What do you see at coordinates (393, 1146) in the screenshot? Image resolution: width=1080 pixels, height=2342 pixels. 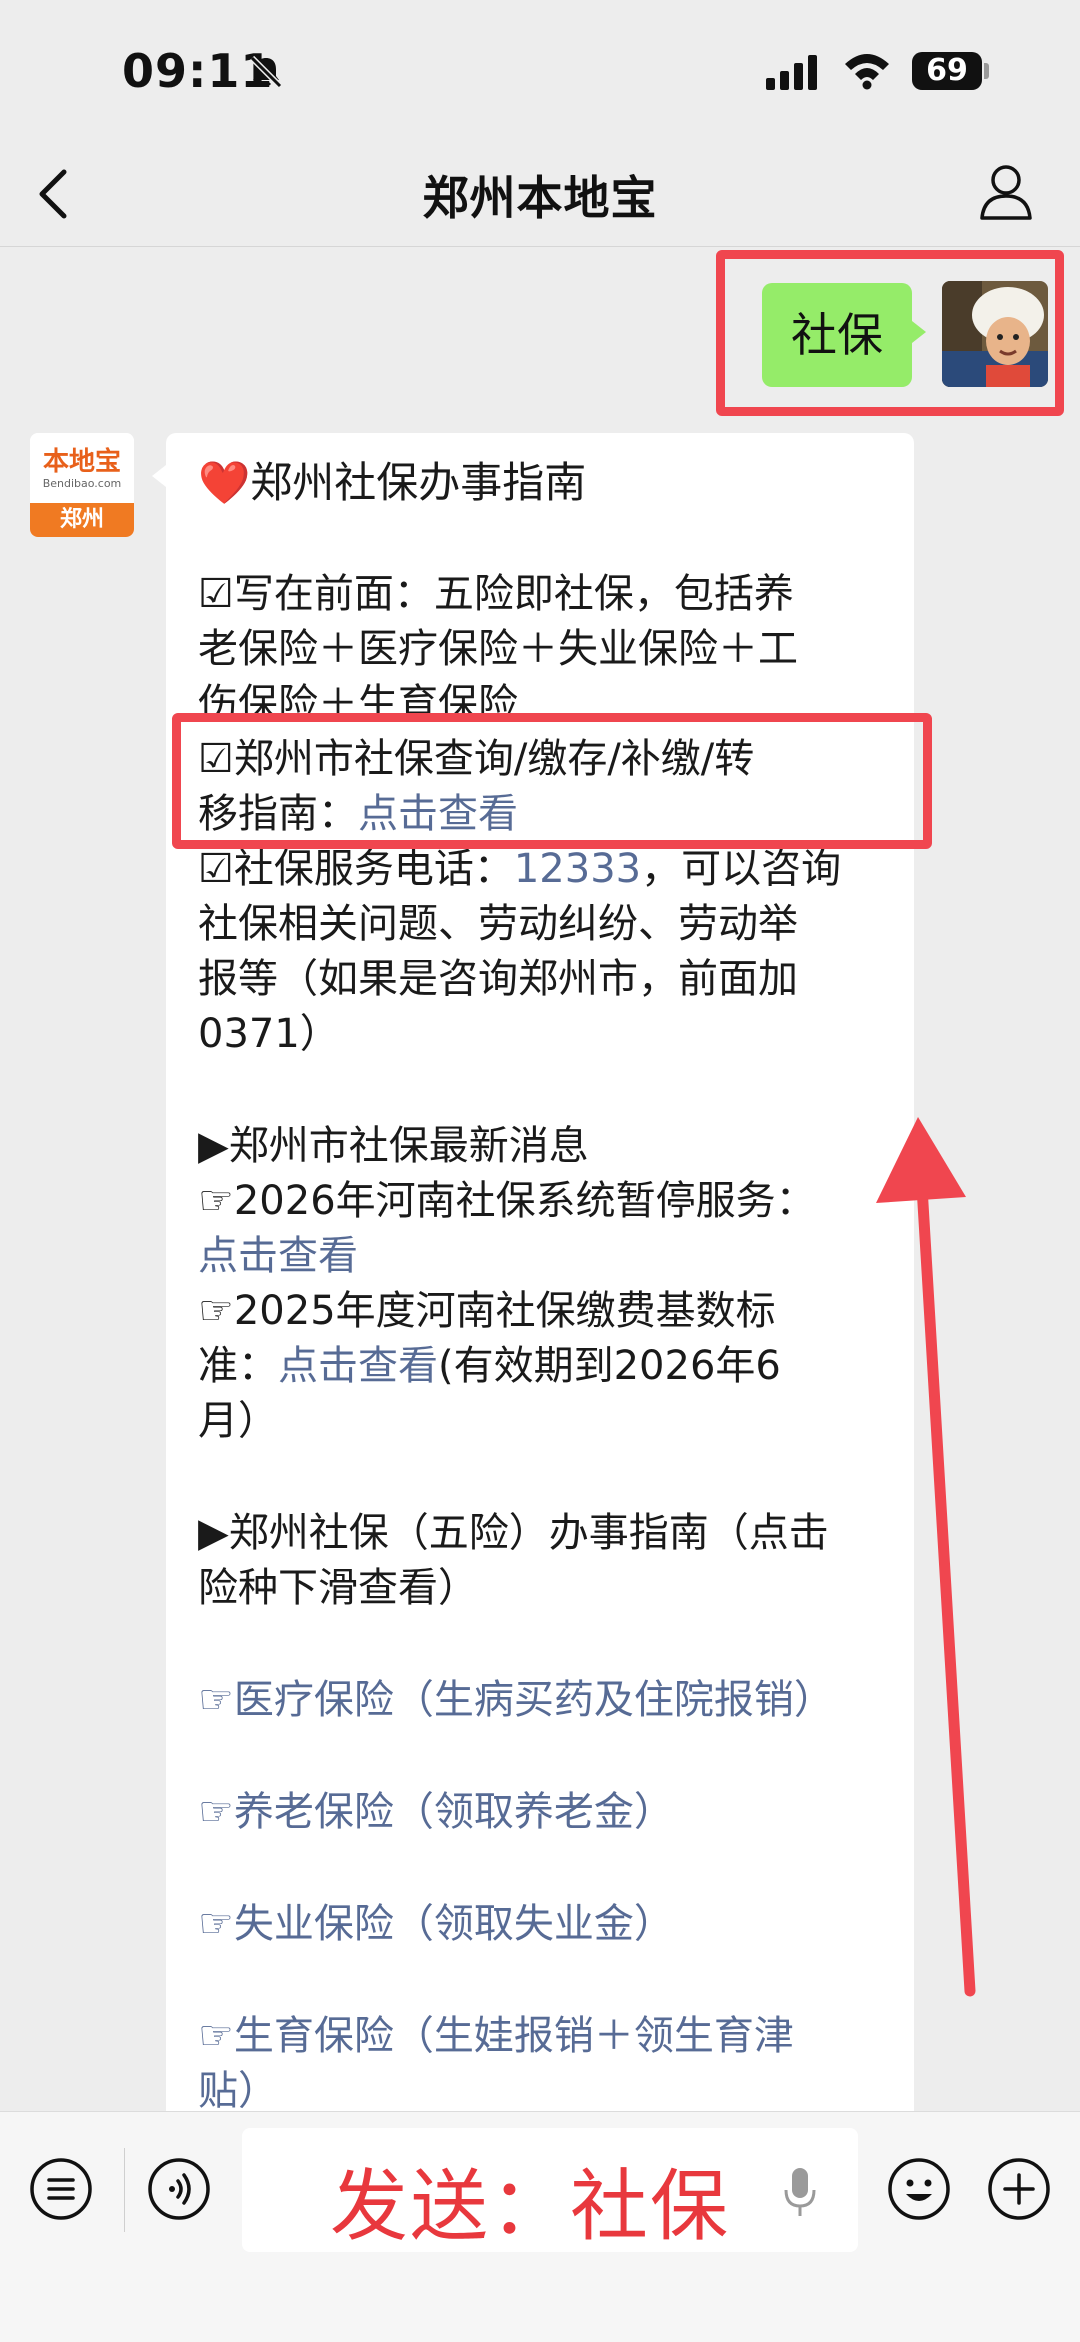 I see `news-heading: ▶郑州市社保最新消息` at bounding box center [393, 1146].